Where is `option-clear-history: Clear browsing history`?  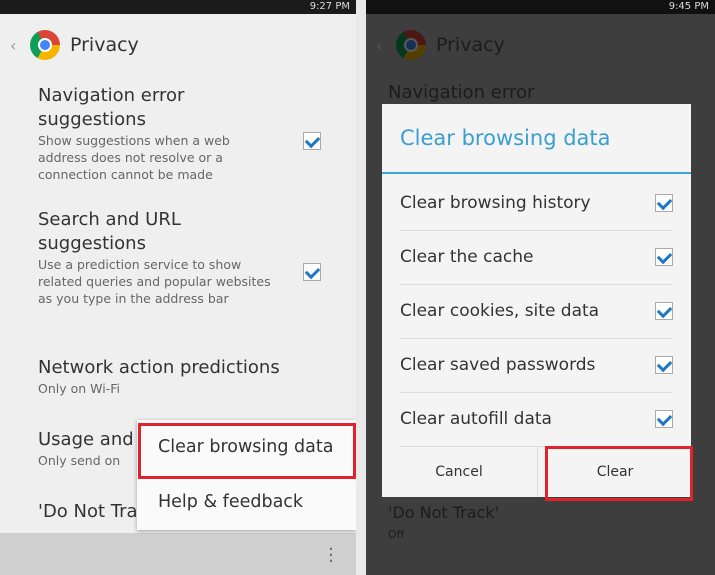
option-clear-history: Clear browsing history is located at coordinates (536, 204).